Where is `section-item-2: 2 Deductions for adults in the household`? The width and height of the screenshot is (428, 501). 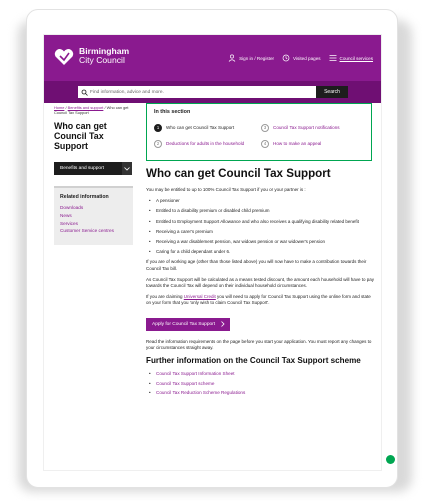 section-item-2: 2 Deductions for adults in the household is located at coordinates (204, 144).